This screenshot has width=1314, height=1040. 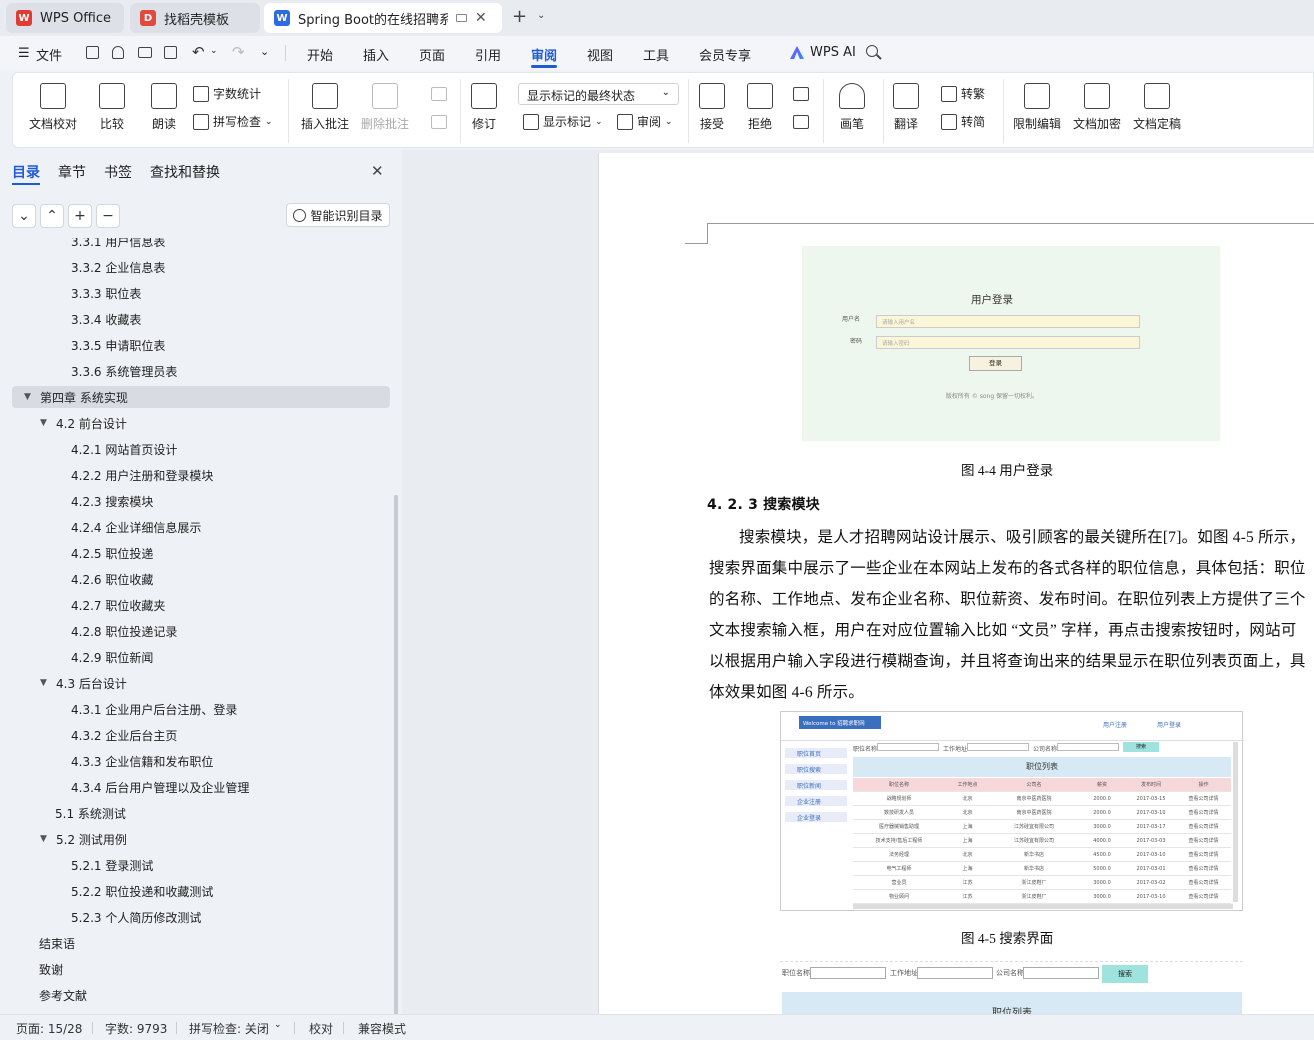 What do you see at coordinates (852, 107) in the screenshot?
I see `brush-button: 画笔` at bounding box center [852, 107].